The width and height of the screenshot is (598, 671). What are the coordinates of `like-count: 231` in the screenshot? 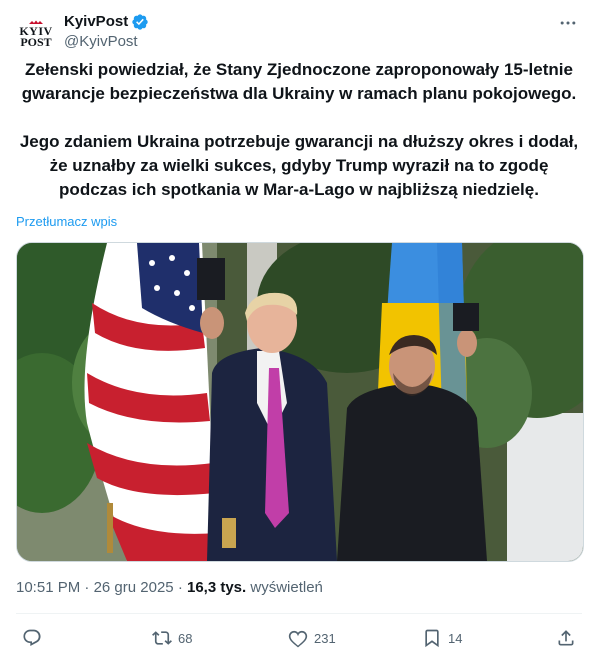 It's located at (325, 638).